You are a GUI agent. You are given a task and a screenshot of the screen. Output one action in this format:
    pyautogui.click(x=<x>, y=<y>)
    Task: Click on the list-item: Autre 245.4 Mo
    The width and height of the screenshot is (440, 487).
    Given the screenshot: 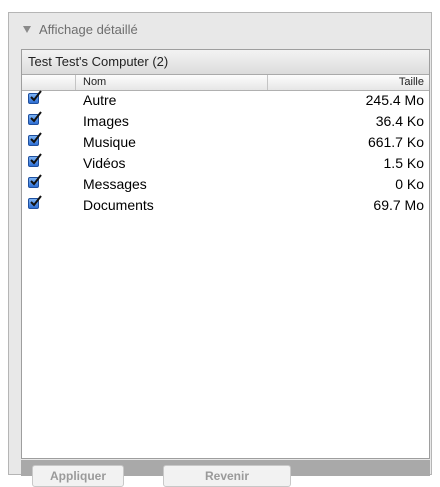 What is the action you would take?
    pyautogui.click(x=225, y=101)
    